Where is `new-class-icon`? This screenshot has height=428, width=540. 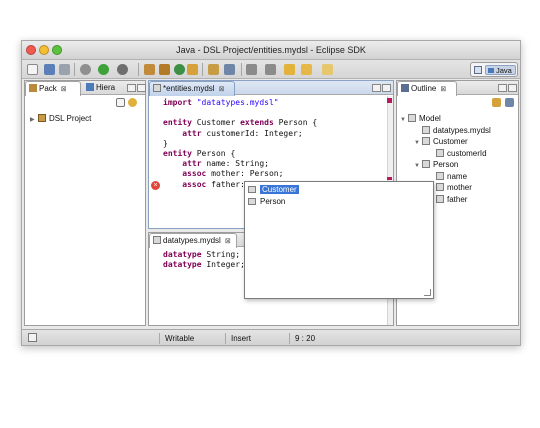 new-class-icon is located at coordinates (179, 69).